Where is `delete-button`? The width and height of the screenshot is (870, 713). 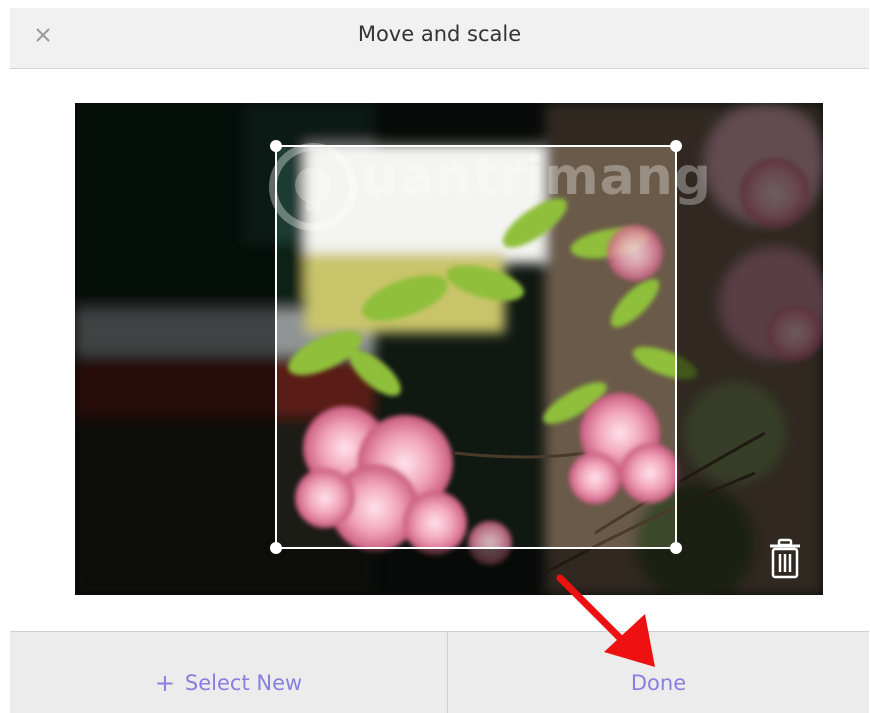
delete-button is located at coordinates (785, 559).